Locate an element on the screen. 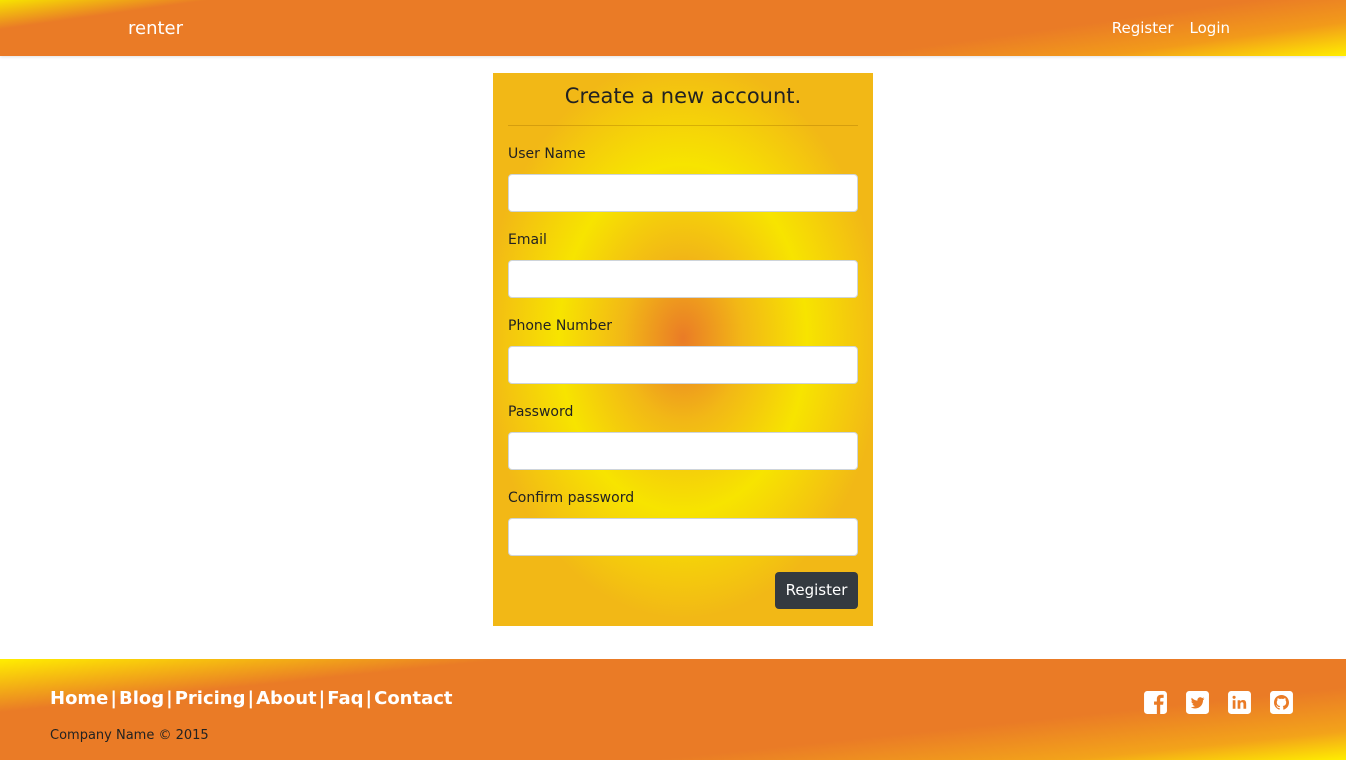  phone-input is located at coordinates (683, 365).